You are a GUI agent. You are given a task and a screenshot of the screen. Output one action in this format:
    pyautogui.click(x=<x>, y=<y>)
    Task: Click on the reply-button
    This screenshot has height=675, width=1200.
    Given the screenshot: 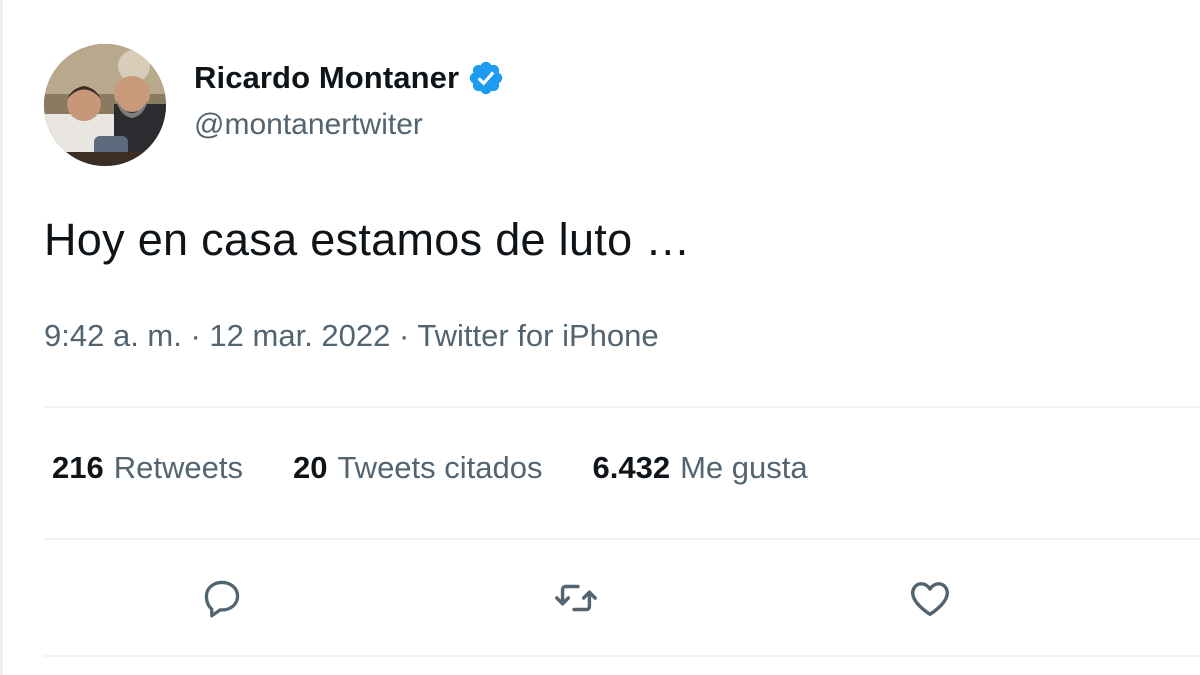 What is the action you would take?
    pyautogui.click(x=222, y=598)
    